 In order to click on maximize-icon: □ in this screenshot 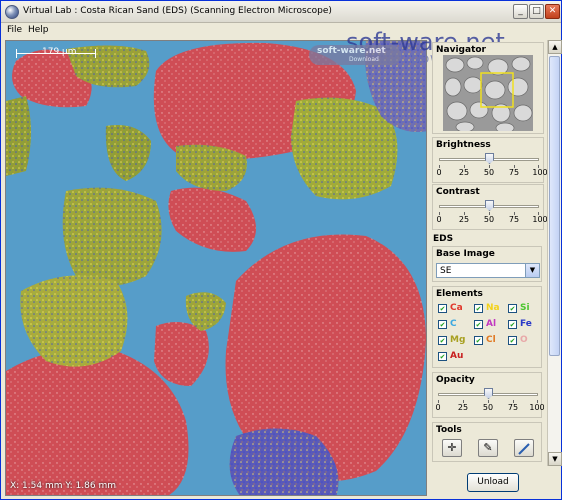, I will do `click(536, 11)`.